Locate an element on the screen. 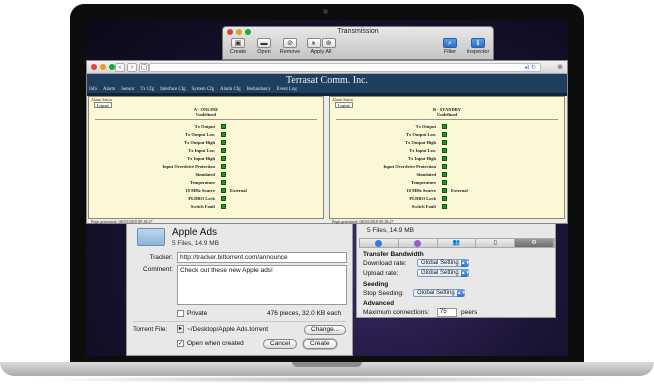 The width and height of the screenshot is (654, 385). torrent-file-label: Torrent File: is located at coordinates (150, 329).